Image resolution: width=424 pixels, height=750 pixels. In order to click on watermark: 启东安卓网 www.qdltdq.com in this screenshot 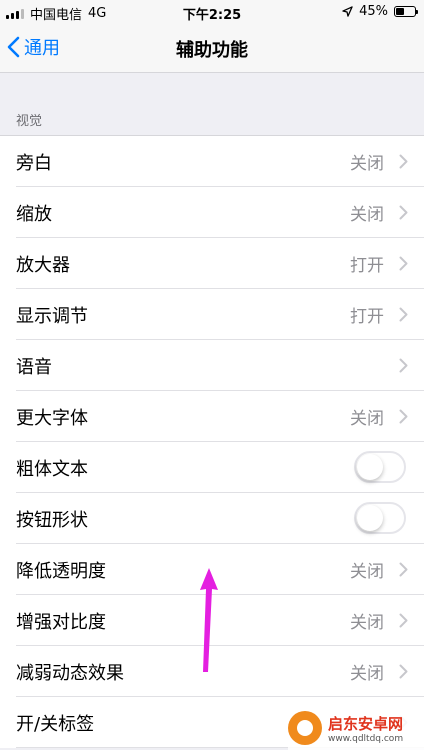, I will do `click(356, 728)`.